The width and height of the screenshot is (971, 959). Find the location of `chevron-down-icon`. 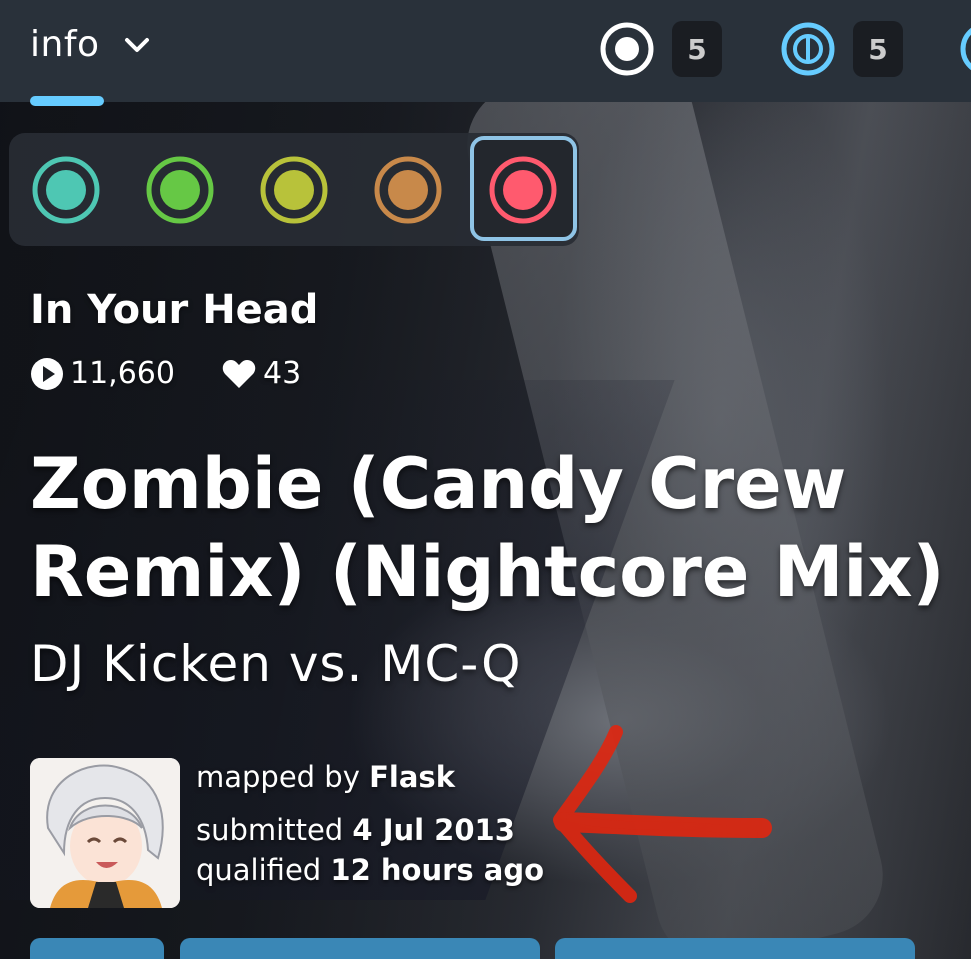

chevron-down-icon is located at coordinates (136, 44).